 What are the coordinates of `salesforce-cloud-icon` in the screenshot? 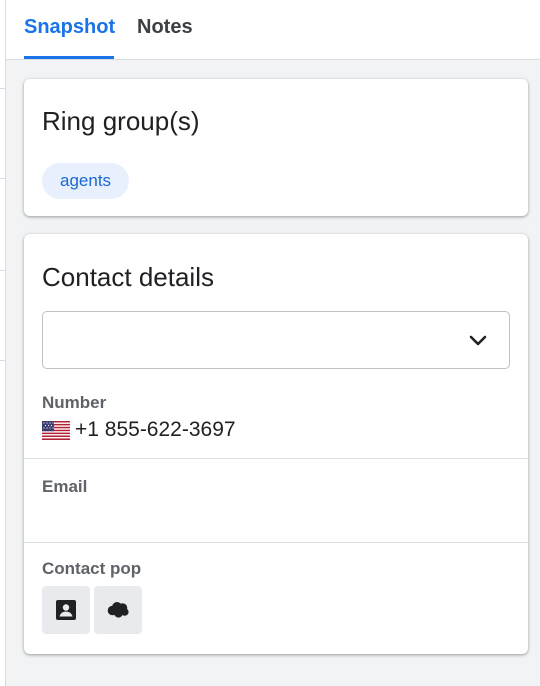 It's located at (118, 610).